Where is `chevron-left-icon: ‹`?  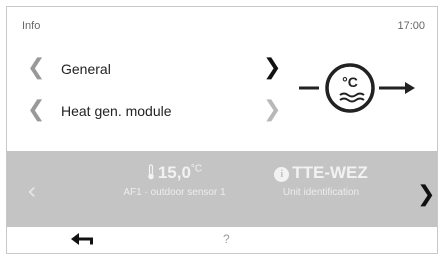 chevron-left-icon: ‹ is located at coordinates (32, 191).